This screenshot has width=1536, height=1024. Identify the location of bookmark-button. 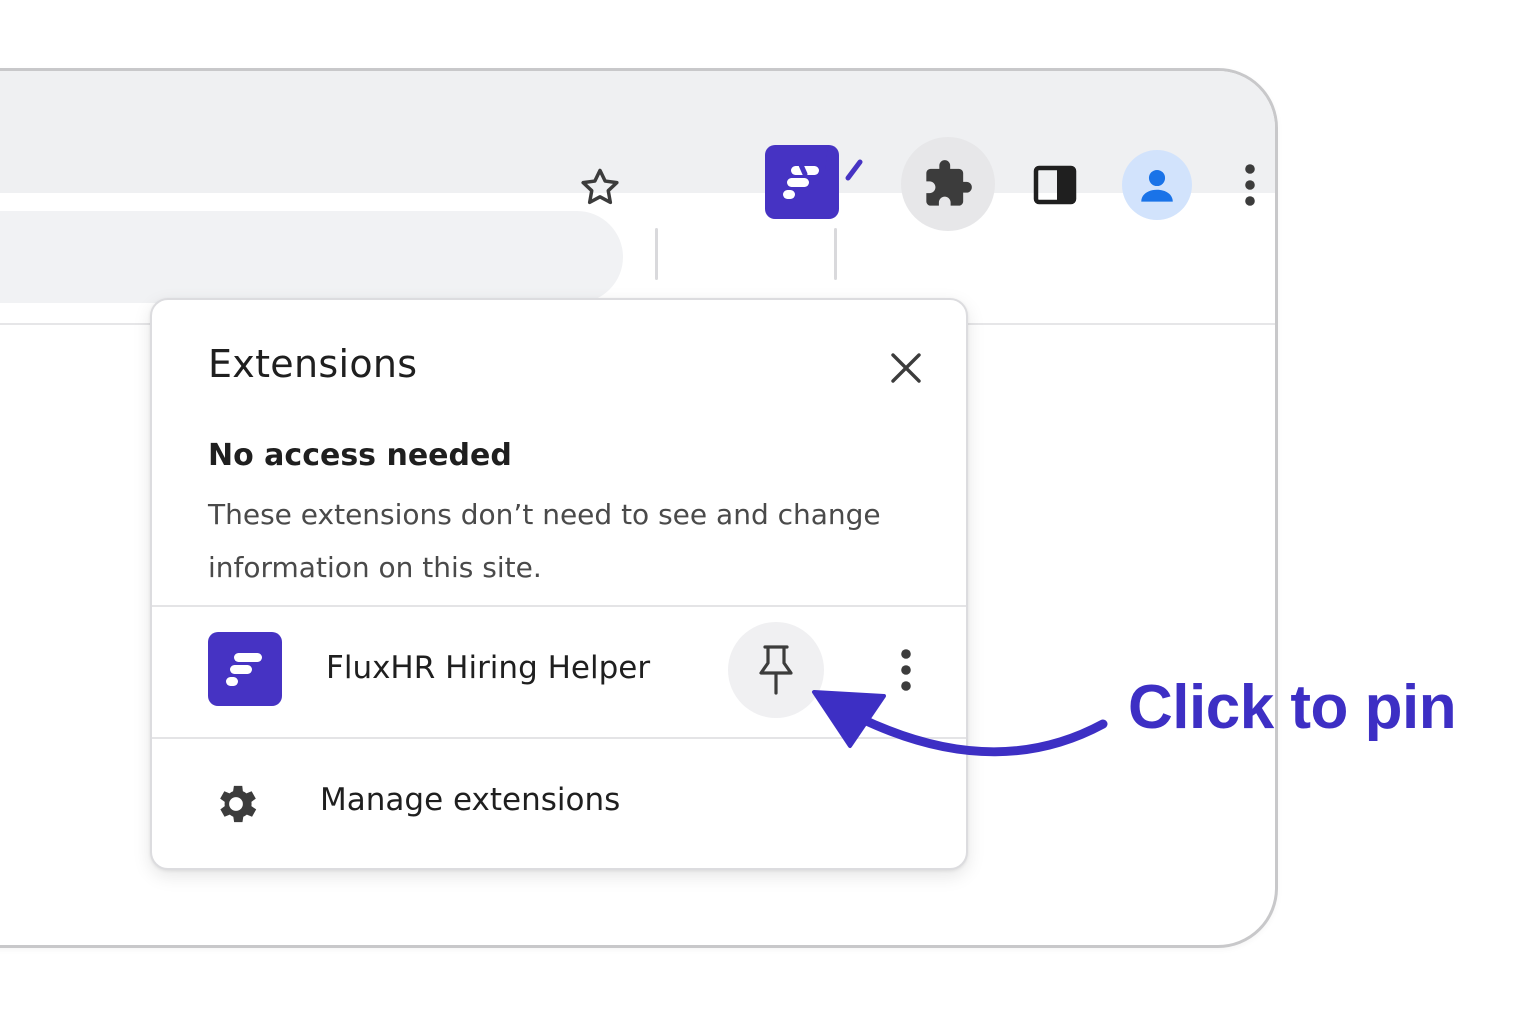
(600, 188).